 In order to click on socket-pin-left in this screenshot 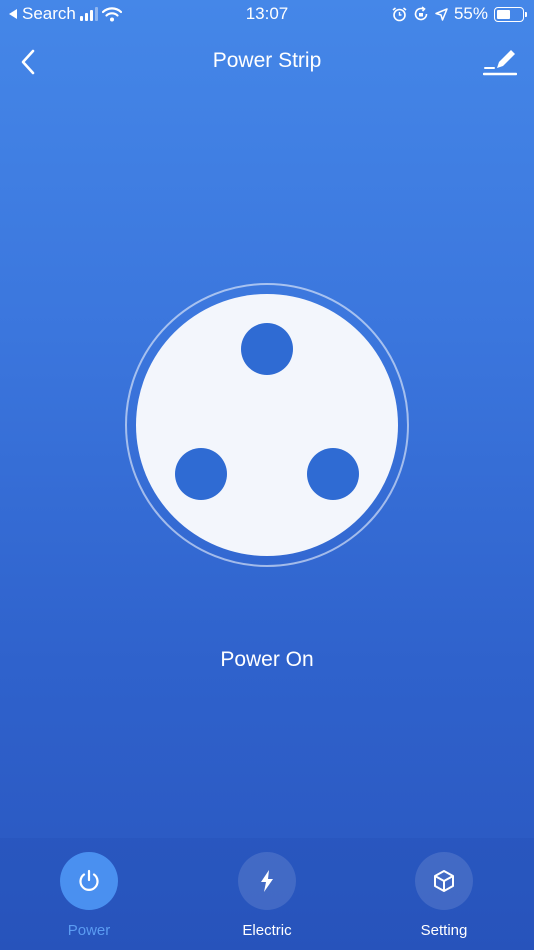, I will do `click(201, 474)`.